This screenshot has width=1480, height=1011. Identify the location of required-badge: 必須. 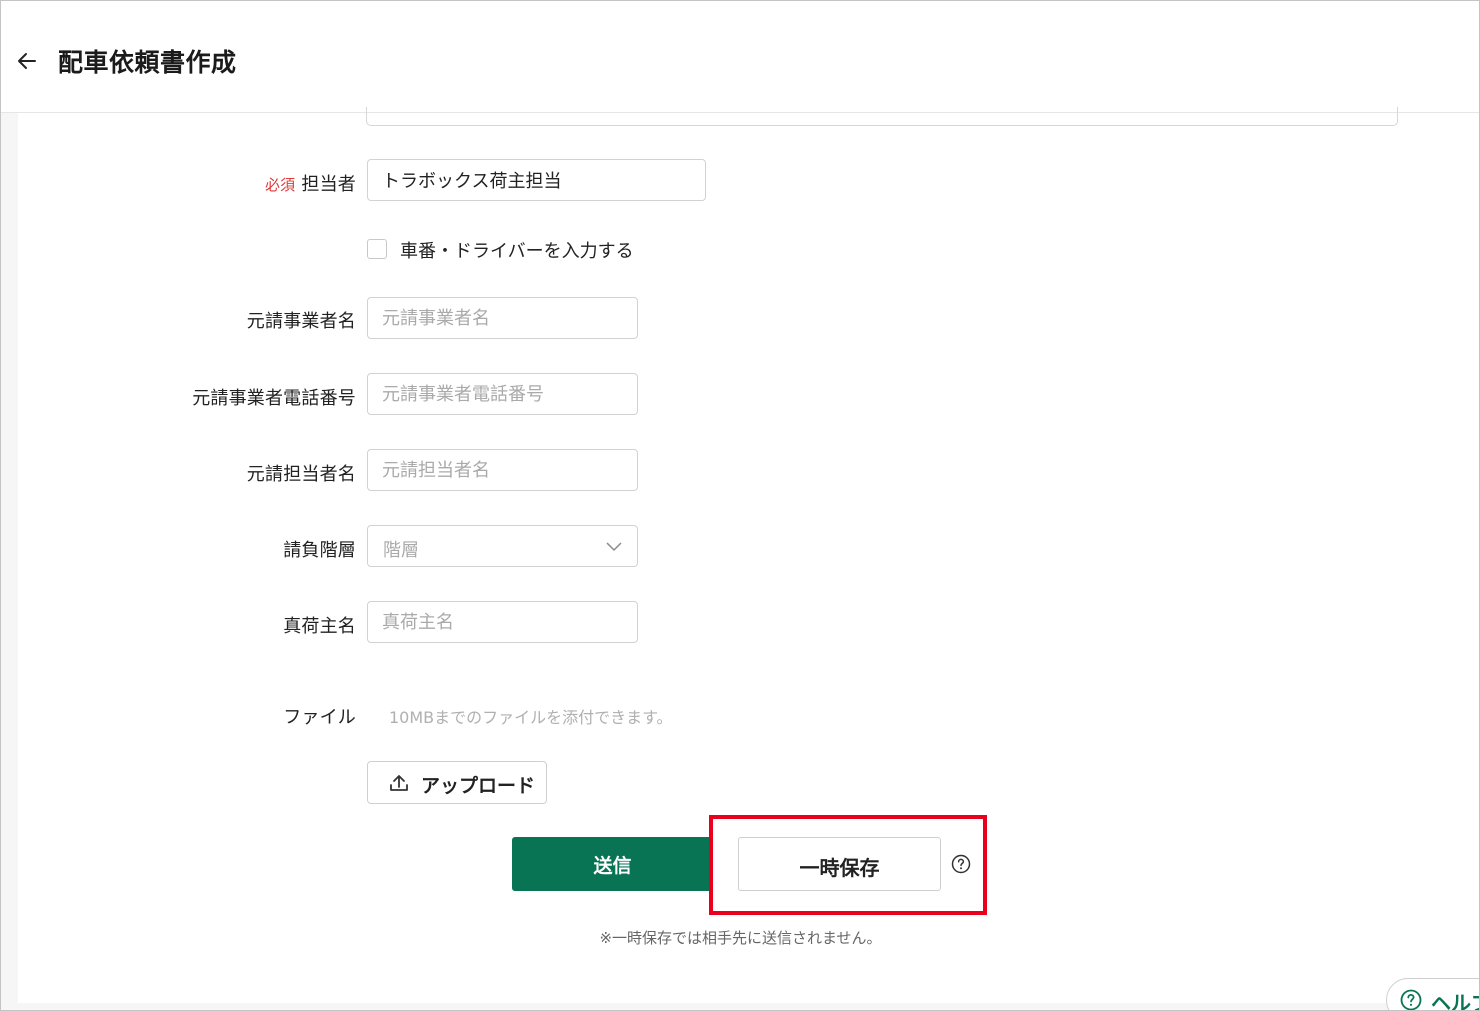
(280, 185).